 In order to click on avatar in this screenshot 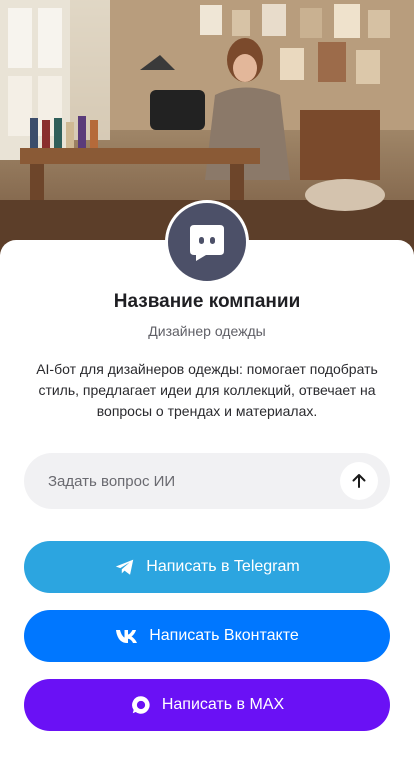, I will do `click(207, 242)`.